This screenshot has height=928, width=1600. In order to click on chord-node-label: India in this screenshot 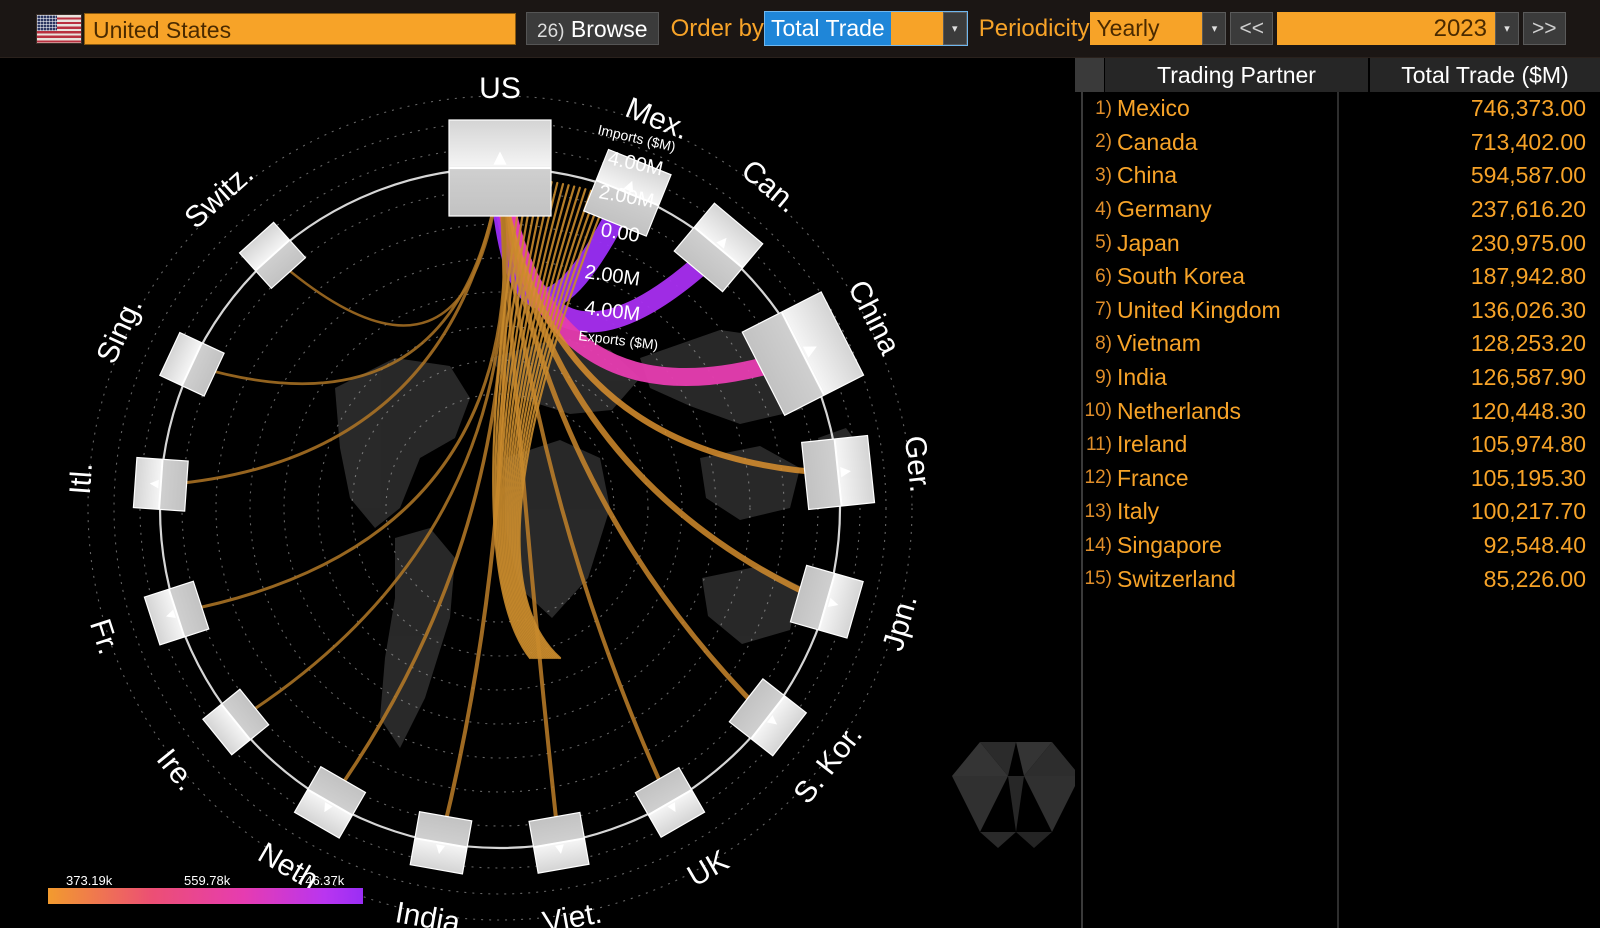, I will do `click(428, 912)`.